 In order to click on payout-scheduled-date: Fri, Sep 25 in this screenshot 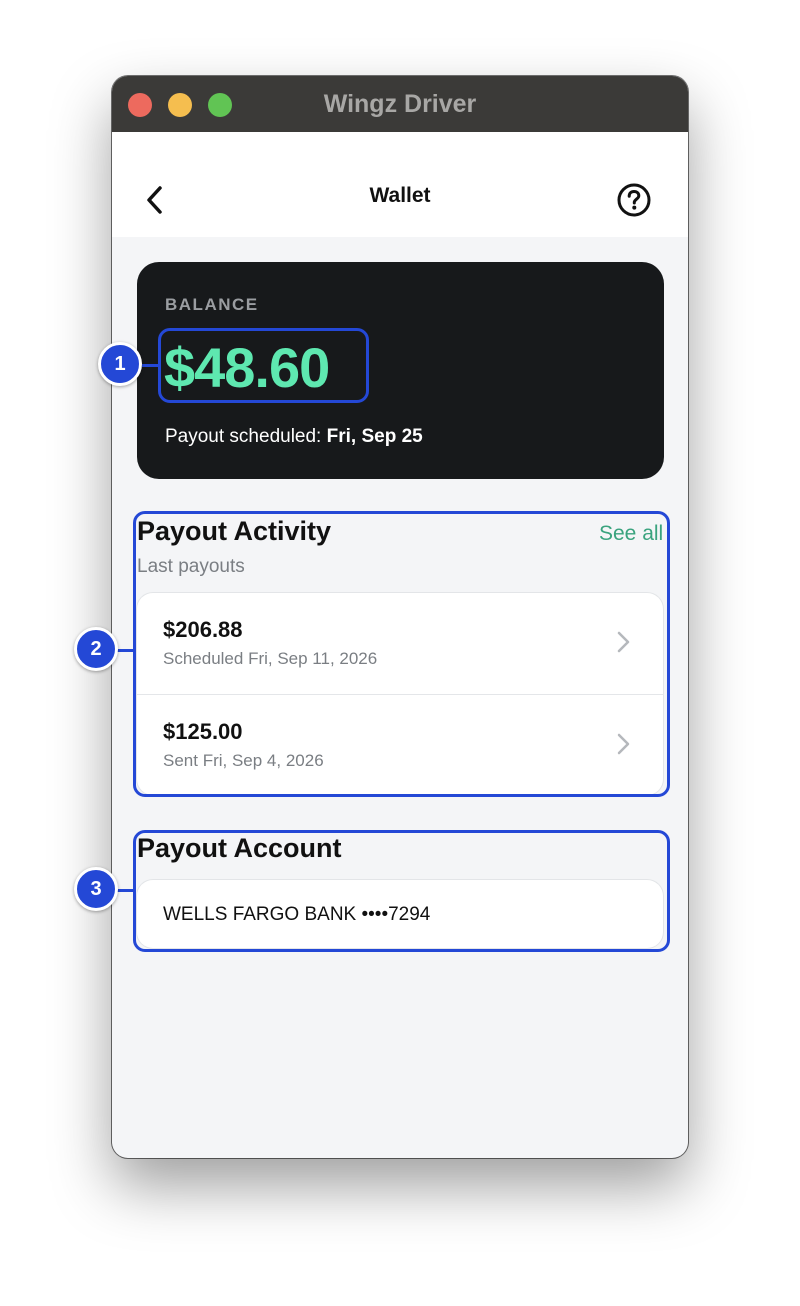, I will do `click(374, 436)`.